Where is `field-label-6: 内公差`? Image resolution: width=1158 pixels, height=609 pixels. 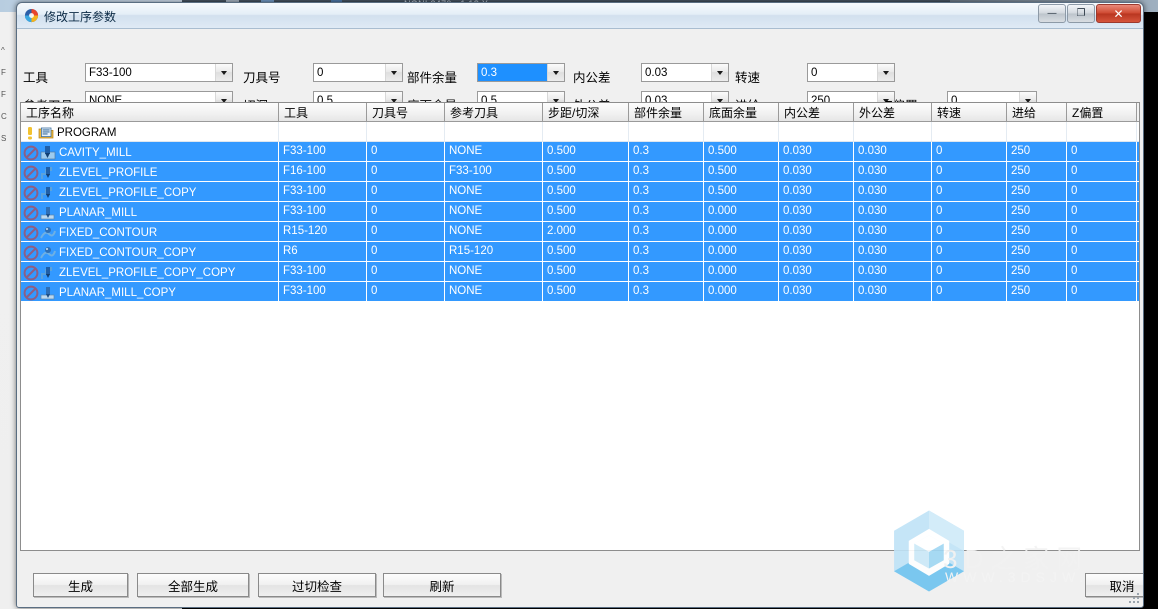
field-label-6: 内公差 is located at coordinates (592, 78).